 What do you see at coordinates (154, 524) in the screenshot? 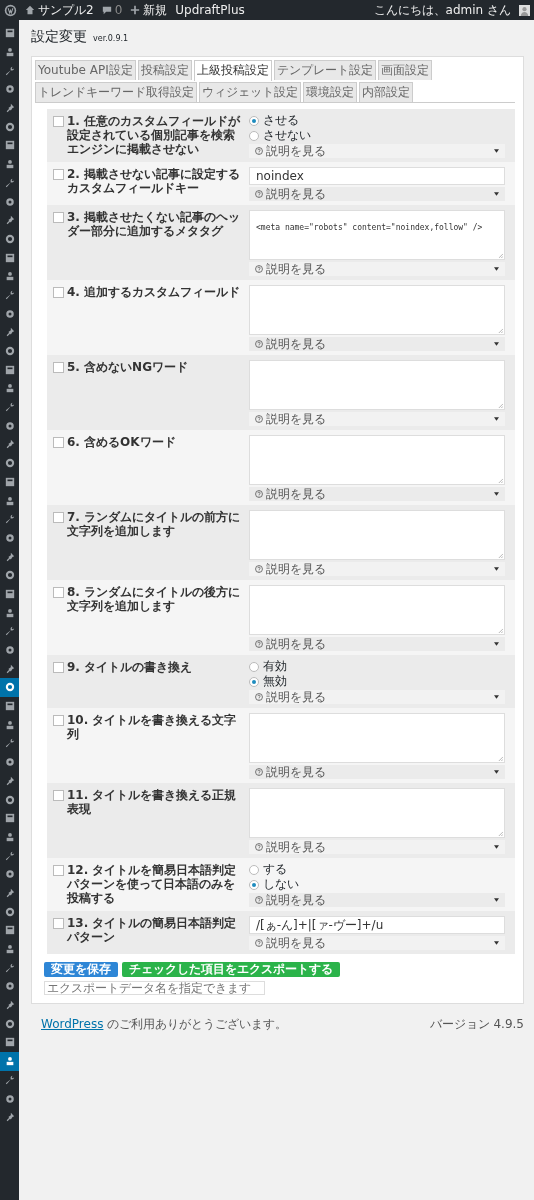
I see `setting-label: 7. ランダムにタイトルの前方に文字列を追加します` at bounding box center [154, 524].